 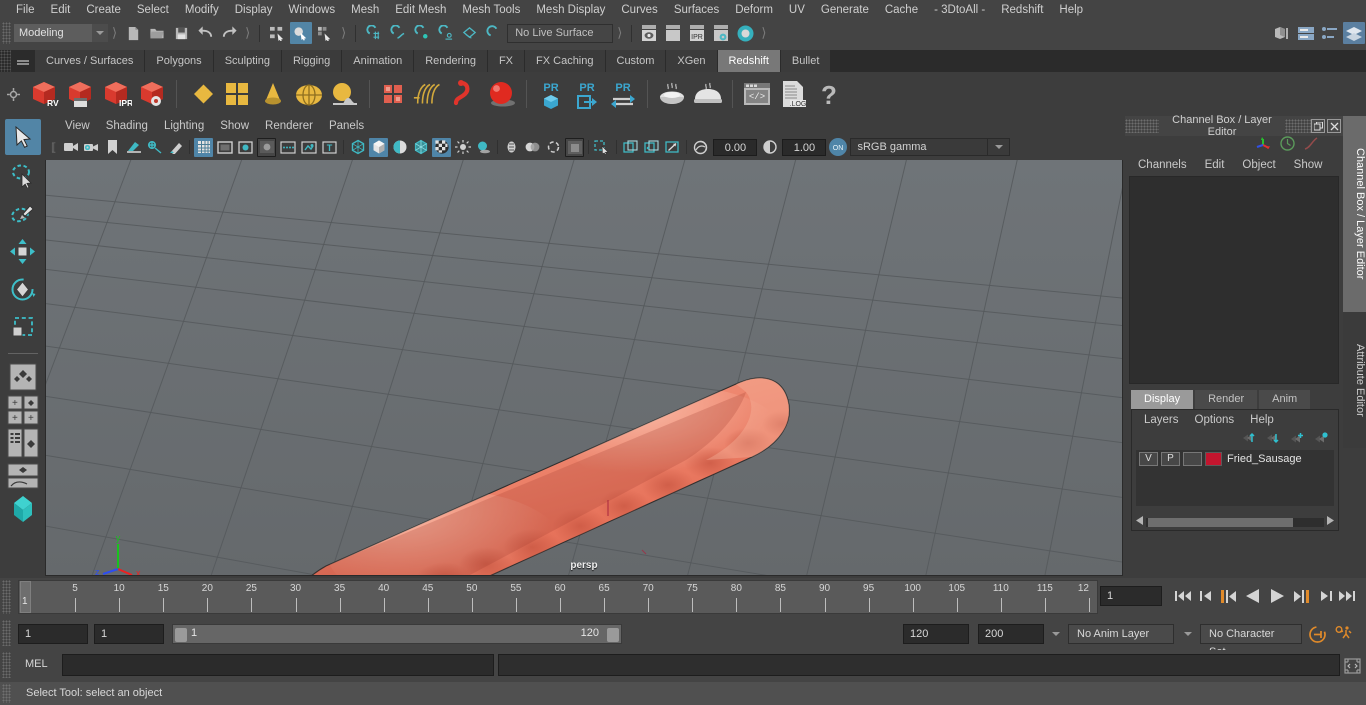 What do you see at coordinates (587, 94) in the screenshot?
I see `shelf-button-pr-export: PR` at bounding box center [587, 94].